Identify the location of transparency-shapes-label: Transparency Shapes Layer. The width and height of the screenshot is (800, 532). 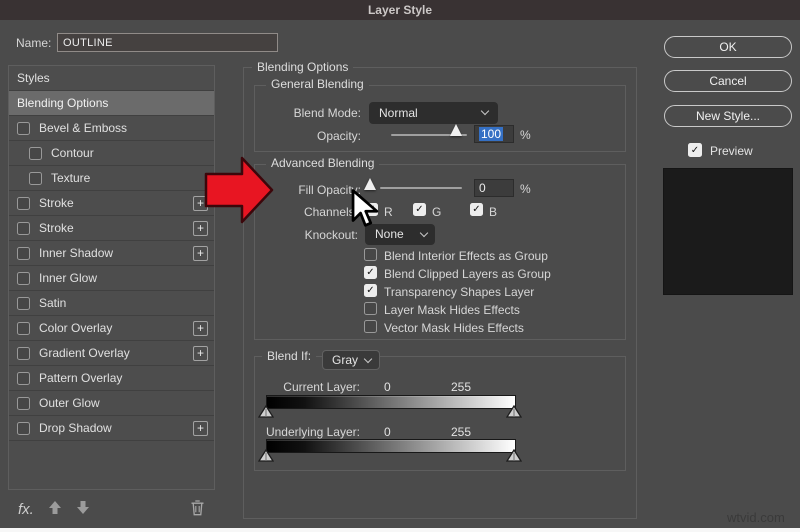
(459, 292).